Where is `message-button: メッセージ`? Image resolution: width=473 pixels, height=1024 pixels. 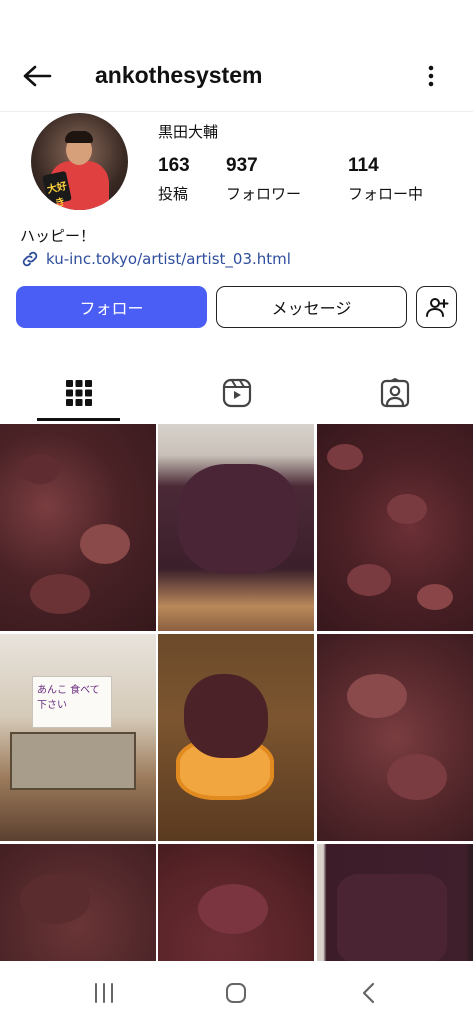 message-button: メッセージ is located at coordinates (311, 307).